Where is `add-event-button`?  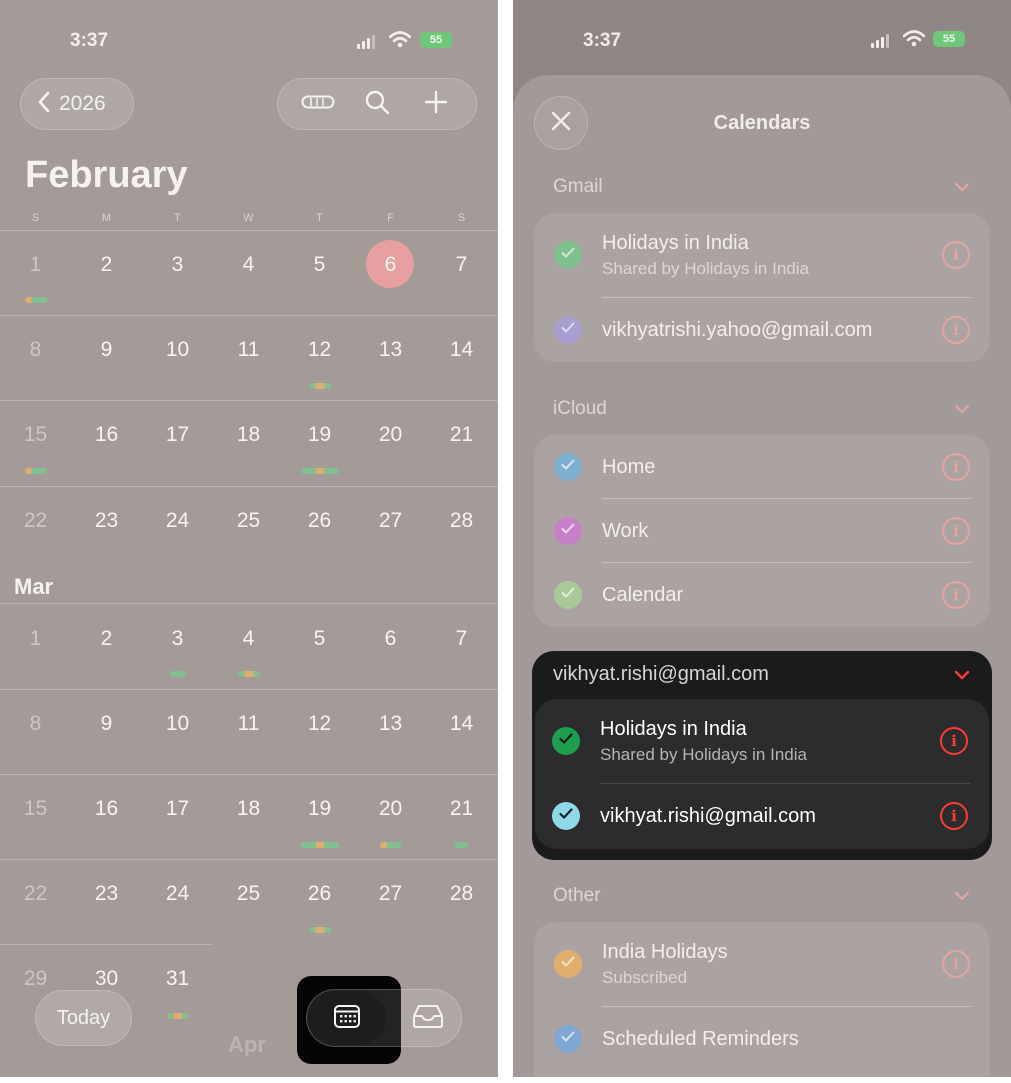
add-event-button is located at coordinates (436, 104).